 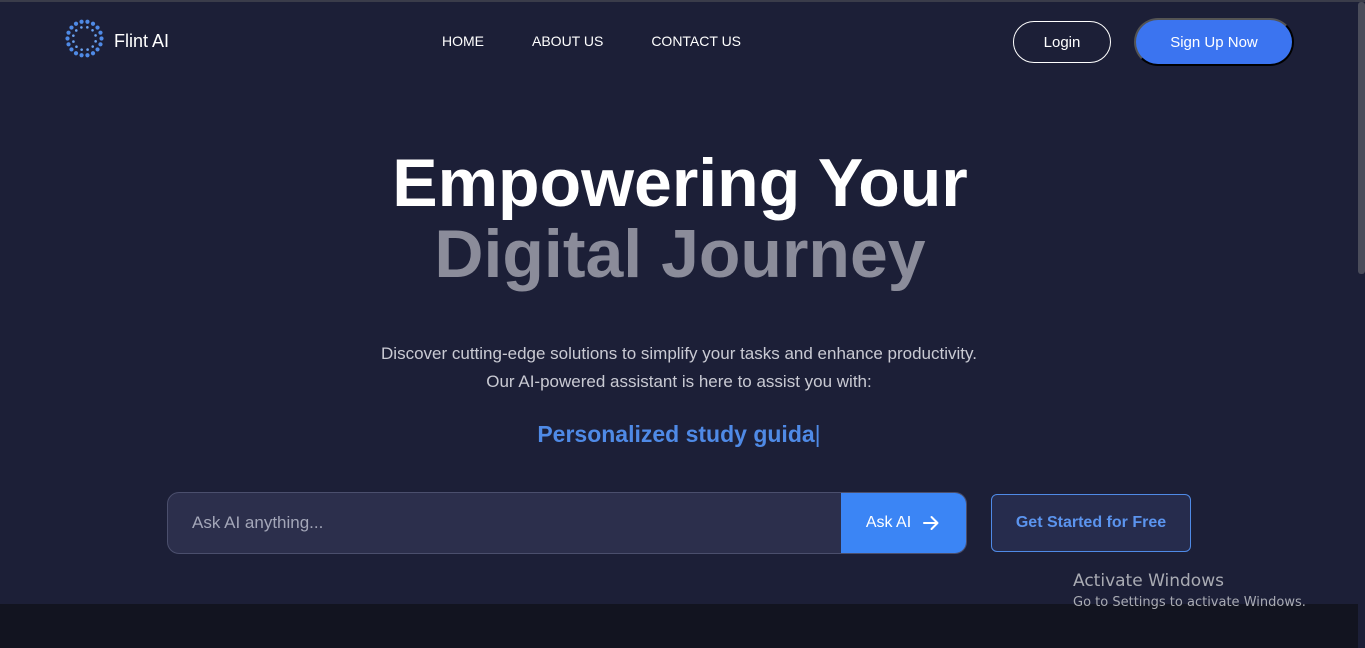 I want to click on typing-text: Personalized study guida|, so click(x=679, y=434).